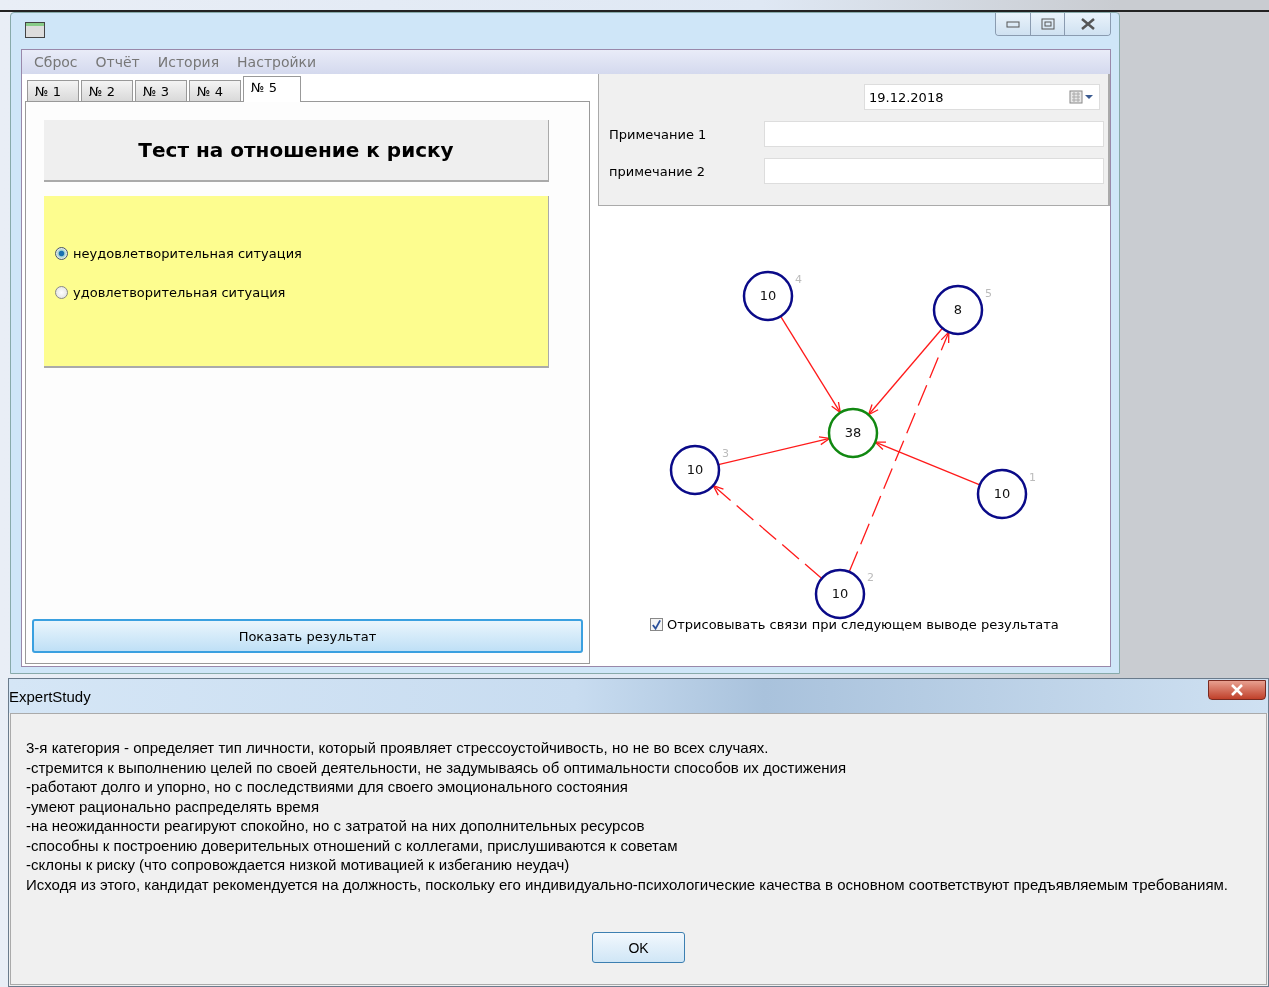 The image size is (1269, 987). I want to click on message-line: 3-я категория - определяет тип личности, который проявляет стрессоустойчивость, но не во всех случаях., so click(398, 748).